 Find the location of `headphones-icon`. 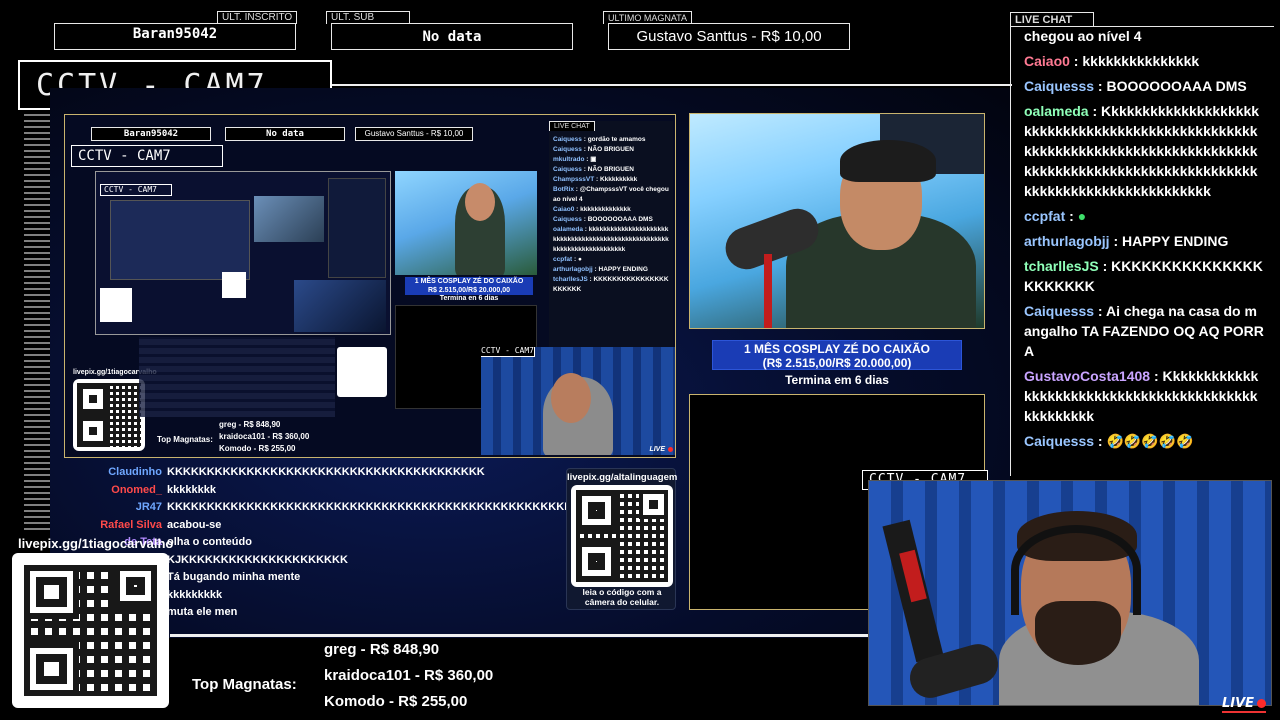

headphones-icon is located at coordinates (1076, 570).